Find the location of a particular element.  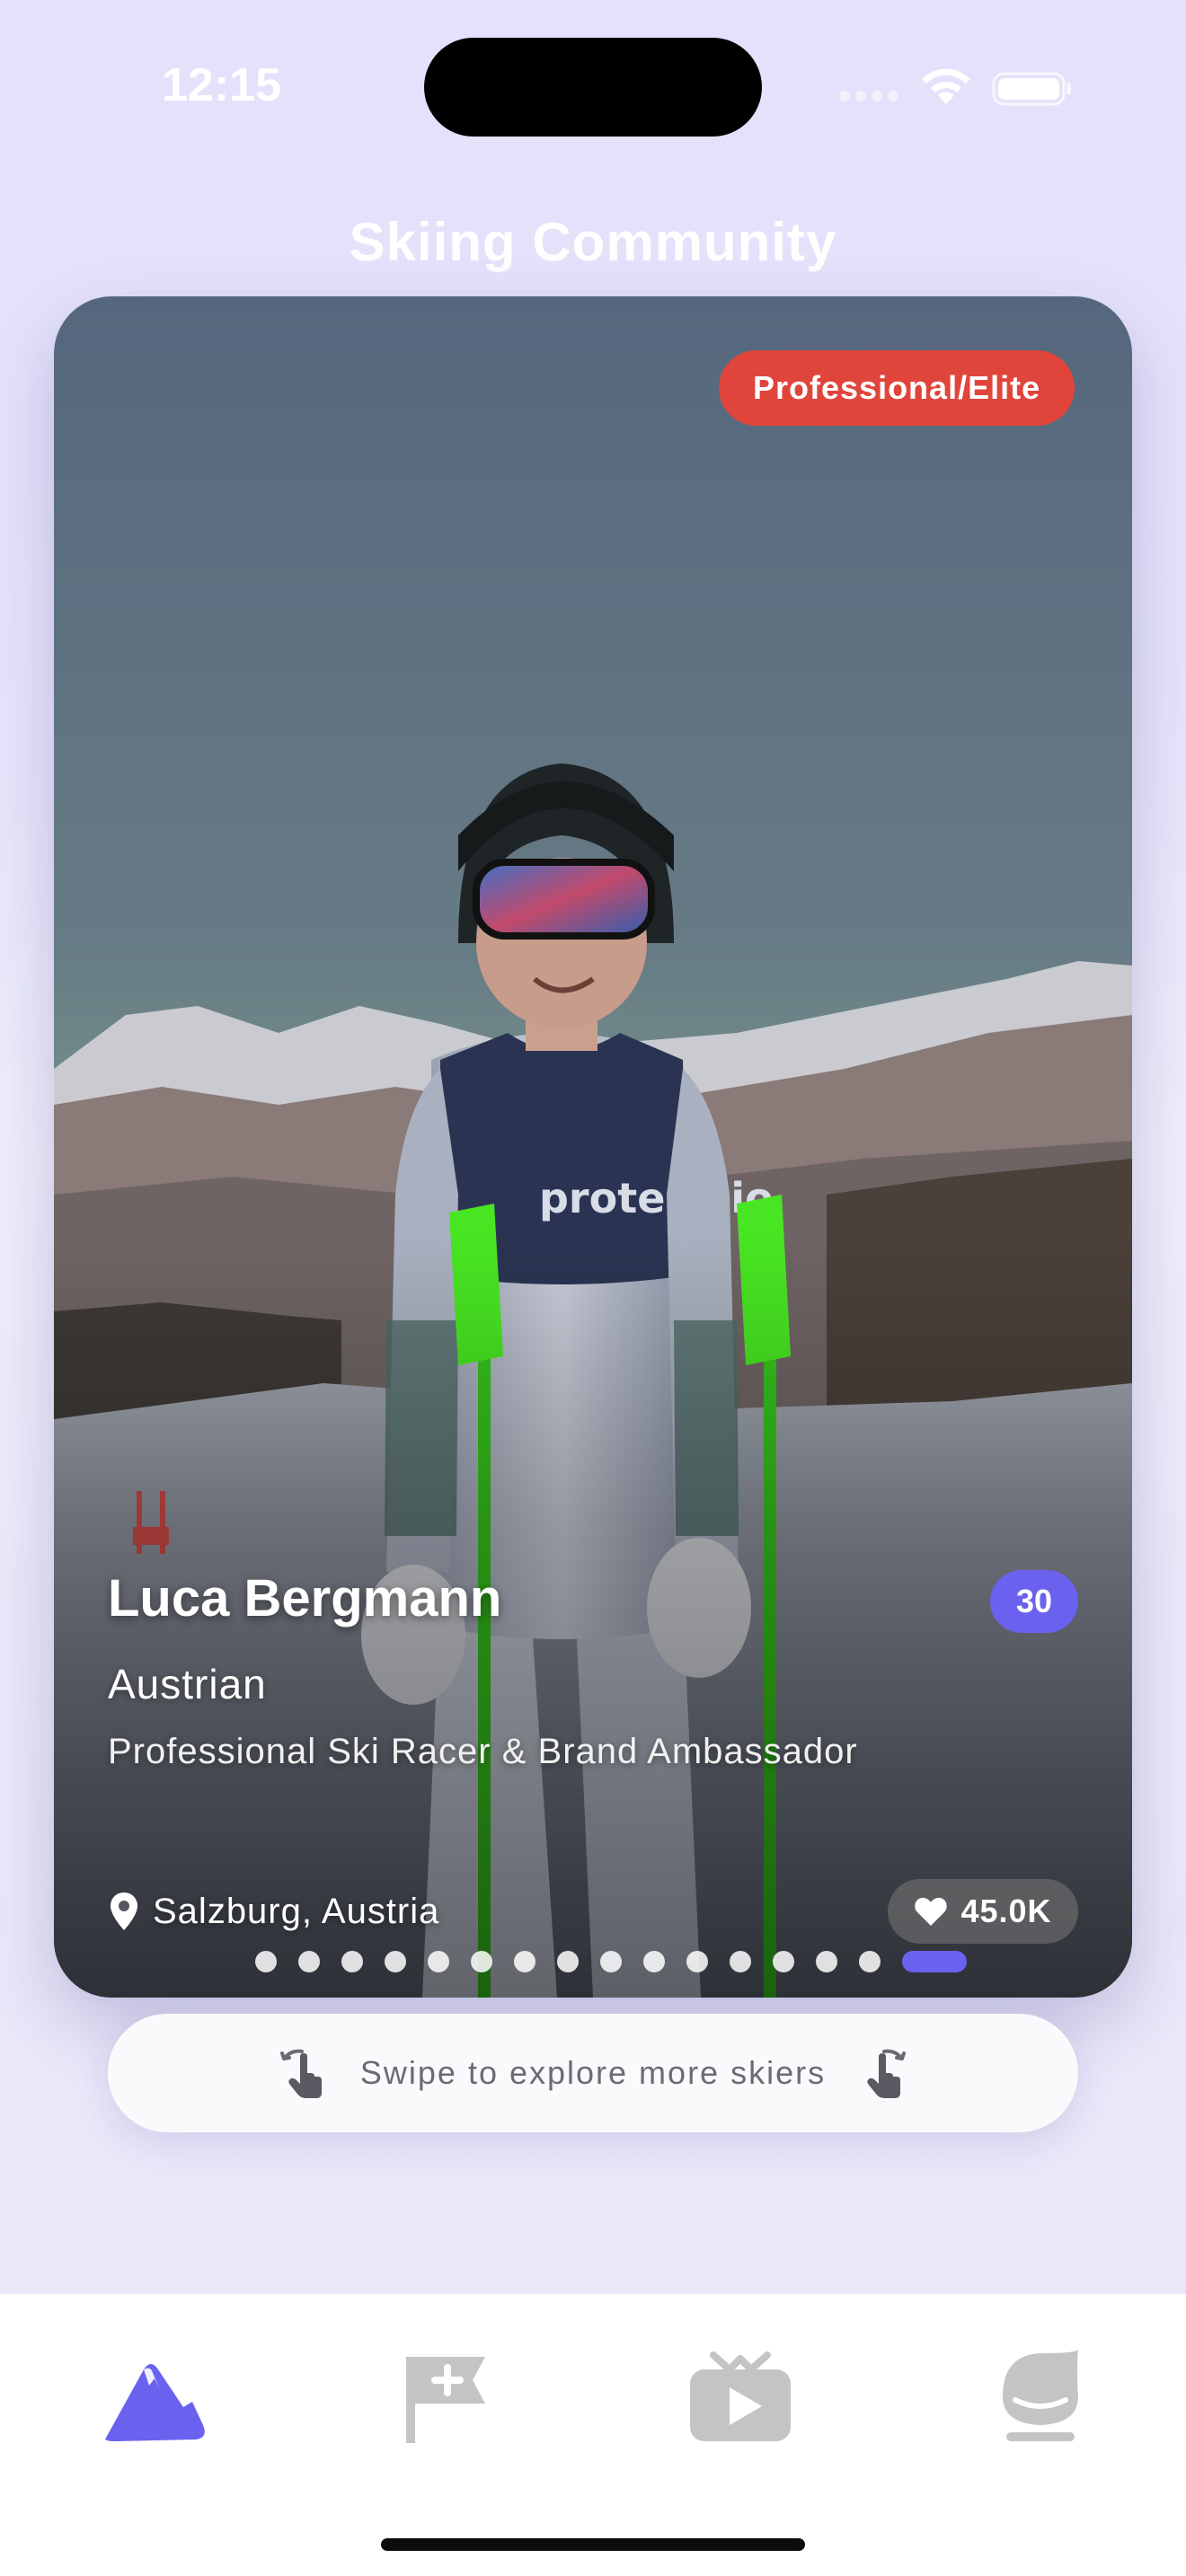

tab-videos is located at coordinates (740, 2396).